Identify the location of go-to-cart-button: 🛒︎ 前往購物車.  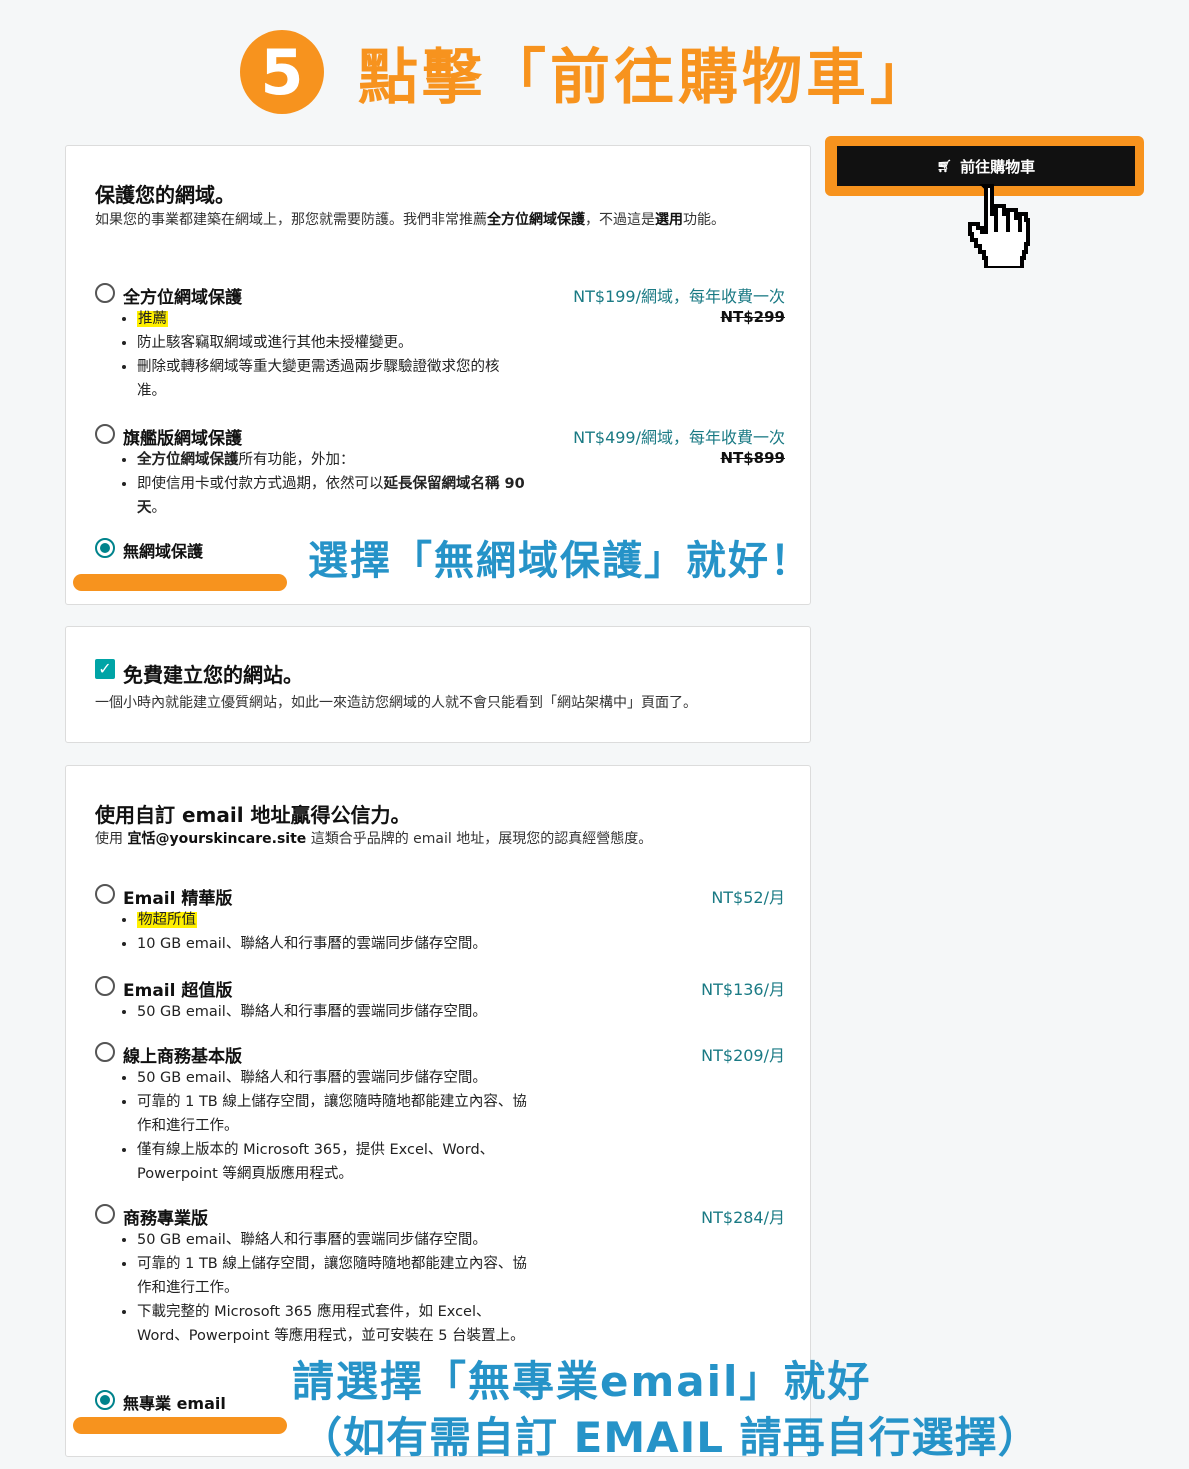
(986, 166).